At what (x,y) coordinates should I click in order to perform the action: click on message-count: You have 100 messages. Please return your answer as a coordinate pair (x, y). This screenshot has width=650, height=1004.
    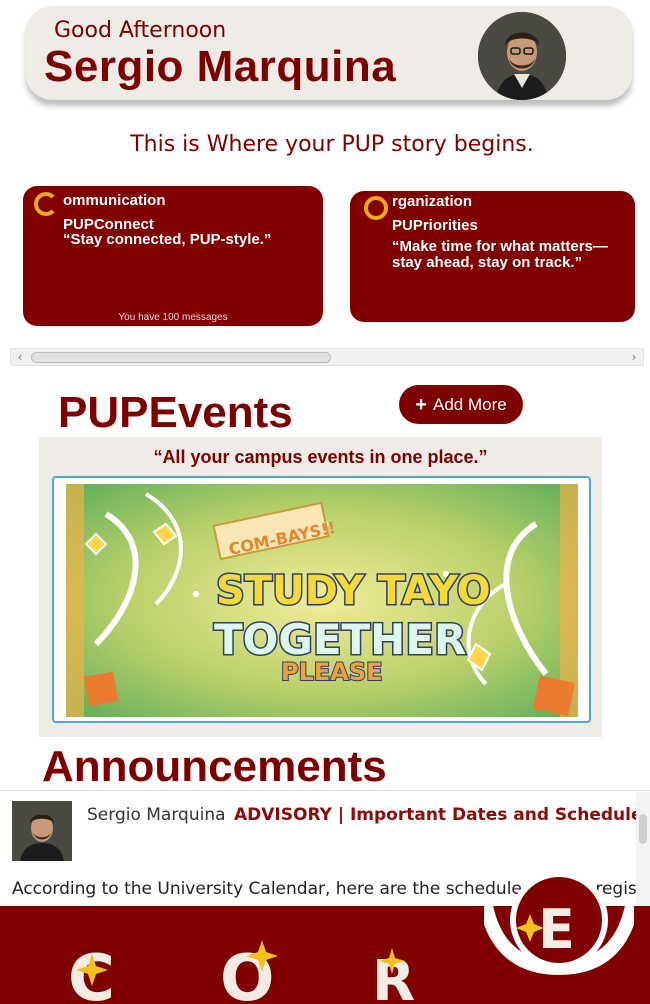
    Looking at the image, I should click on (173, 317).